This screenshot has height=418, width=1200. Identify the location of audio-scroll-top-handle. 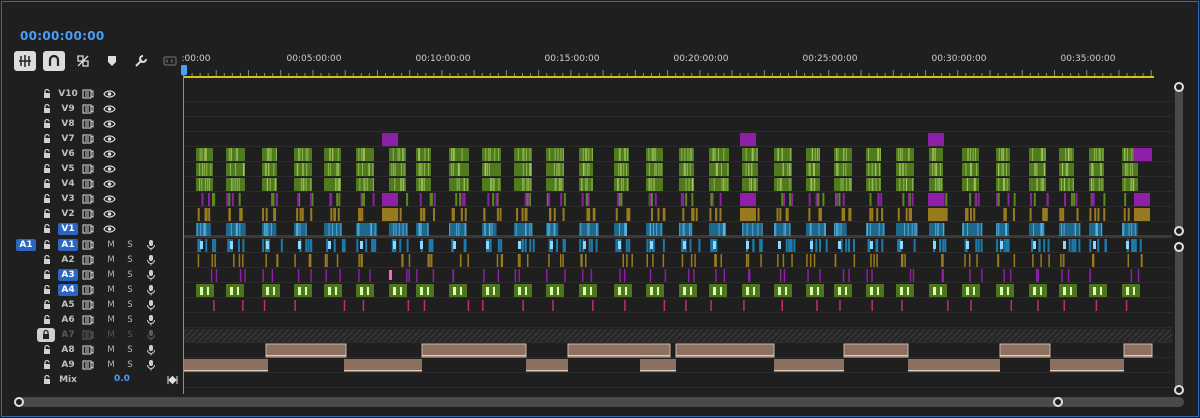
(1179, 247).